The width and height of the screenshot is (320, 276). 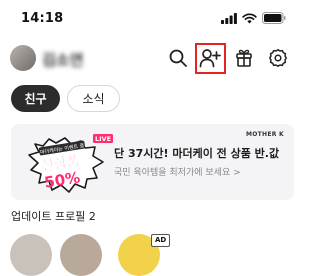 I want to click on my-avatar, so click(x=23, y=58).